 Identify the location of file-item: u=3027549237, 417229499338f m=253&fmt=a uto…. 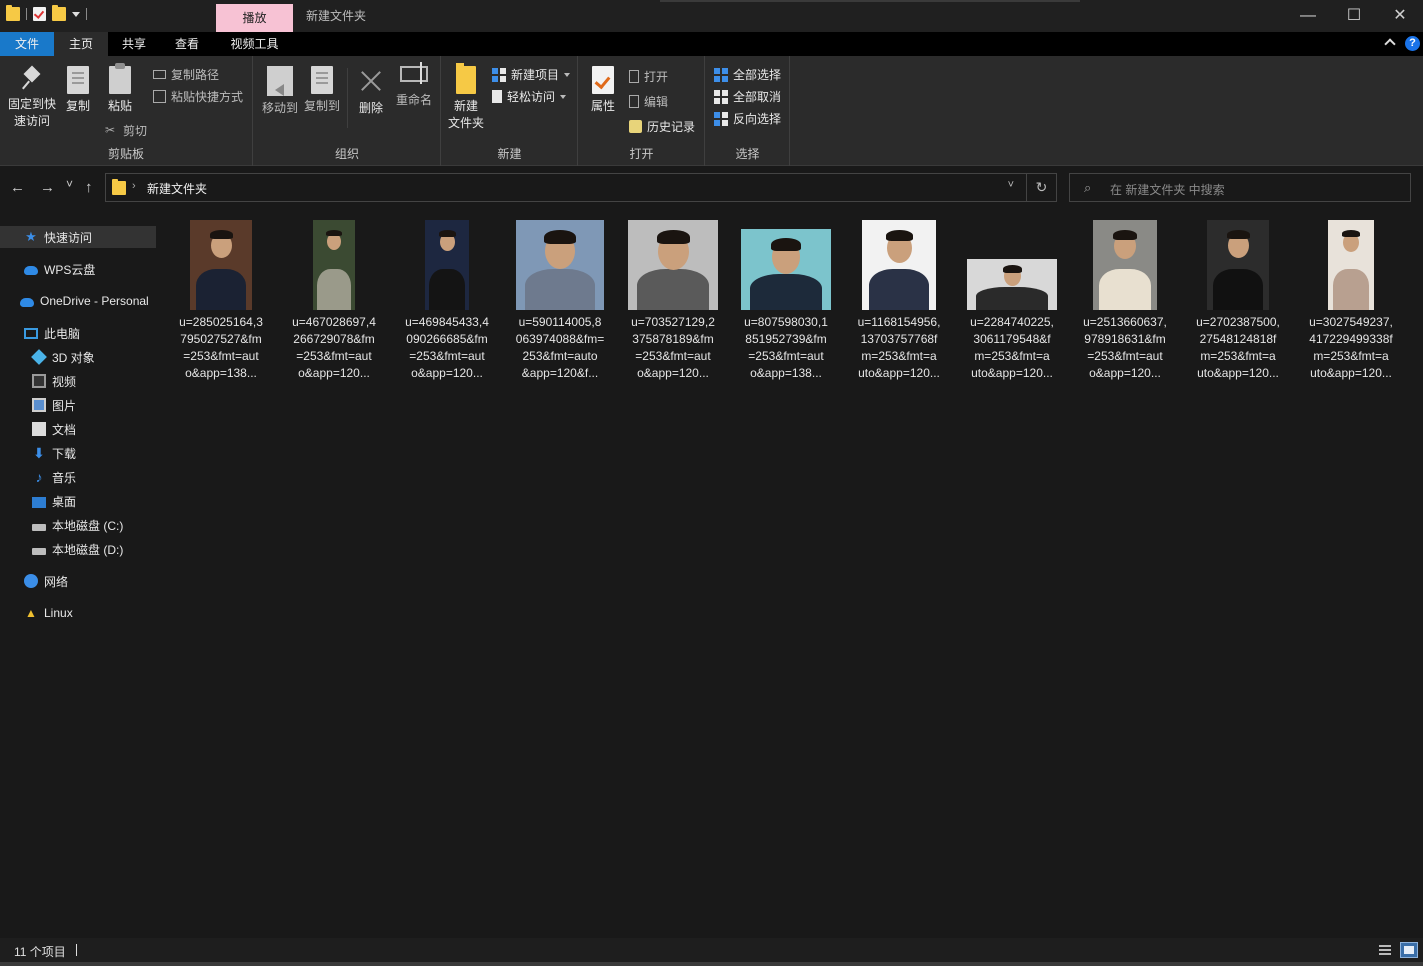
(1351, 304).